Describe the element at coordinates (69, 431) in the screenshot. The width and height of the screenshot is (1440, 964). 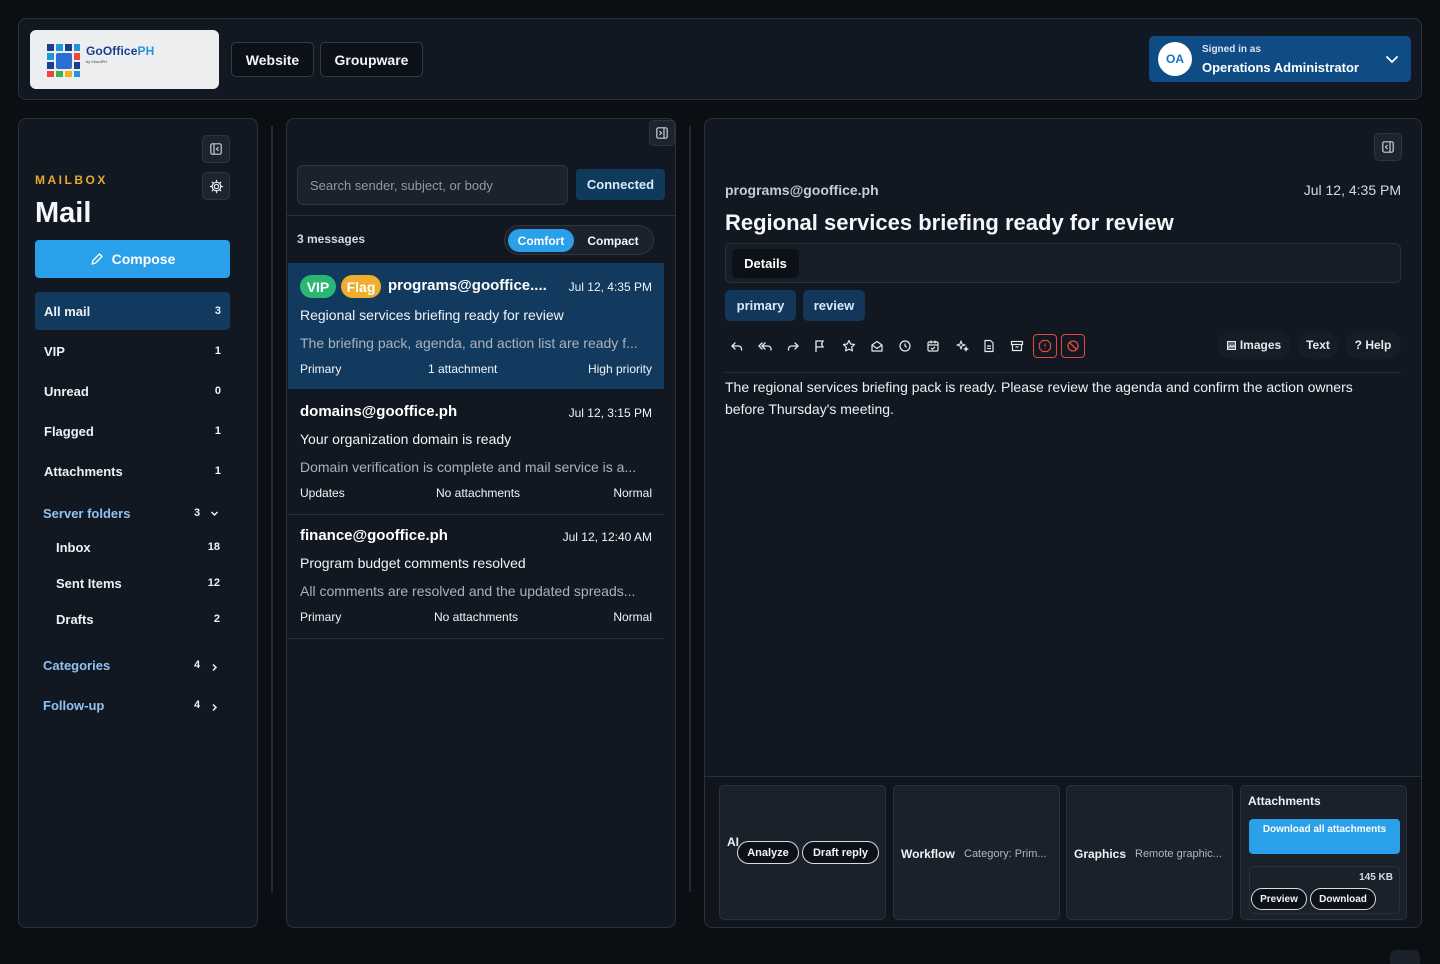
I see `mailbox-item-label: Flagged` at that location.